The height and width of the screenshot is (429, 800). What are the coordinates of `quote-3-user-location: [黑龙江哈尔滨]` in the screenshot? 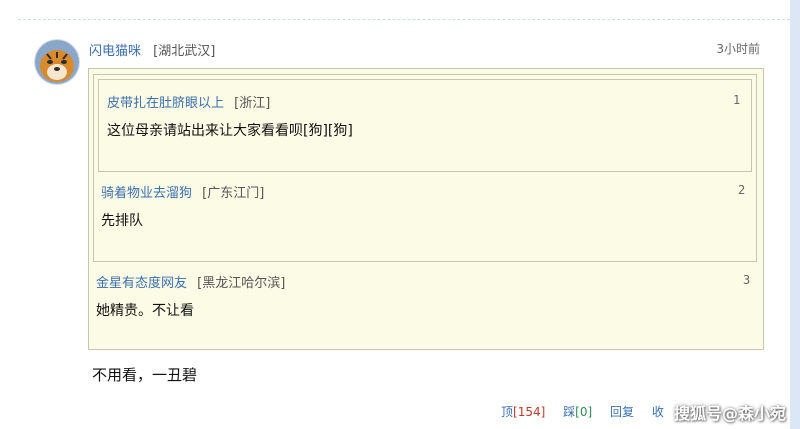 It's located at (241, 283).